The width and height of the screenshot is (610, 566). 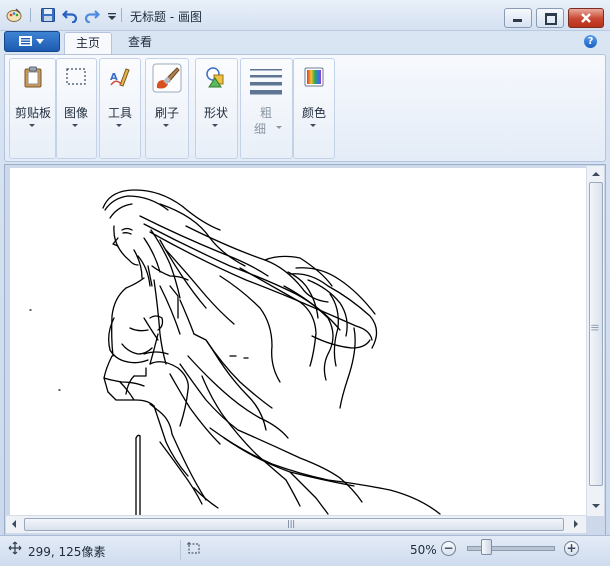 I want to click on undo-icon, so click(x=70, y=15).